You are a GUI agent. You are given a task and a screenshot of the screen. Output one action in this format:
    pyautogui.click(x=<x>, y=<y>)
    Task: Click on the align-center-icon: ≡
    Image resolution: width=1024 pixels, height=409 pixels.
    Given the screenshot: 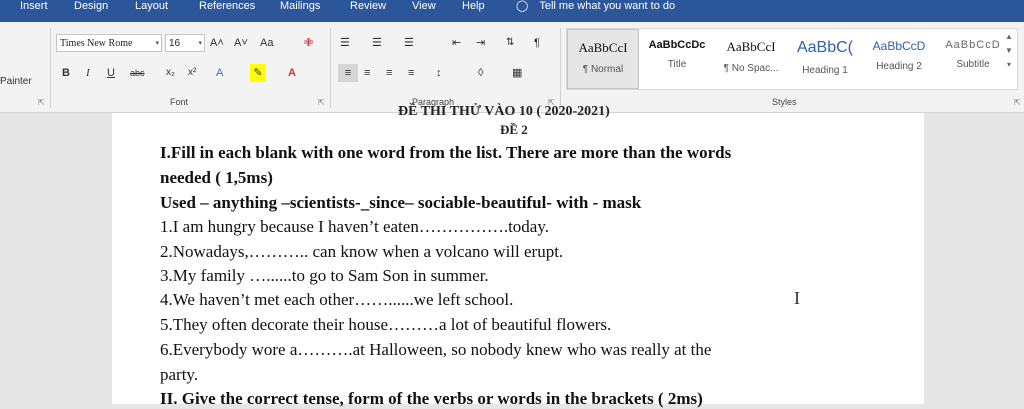 What is the action you would take?
    pyautogui.click(x=367, y=73)
    